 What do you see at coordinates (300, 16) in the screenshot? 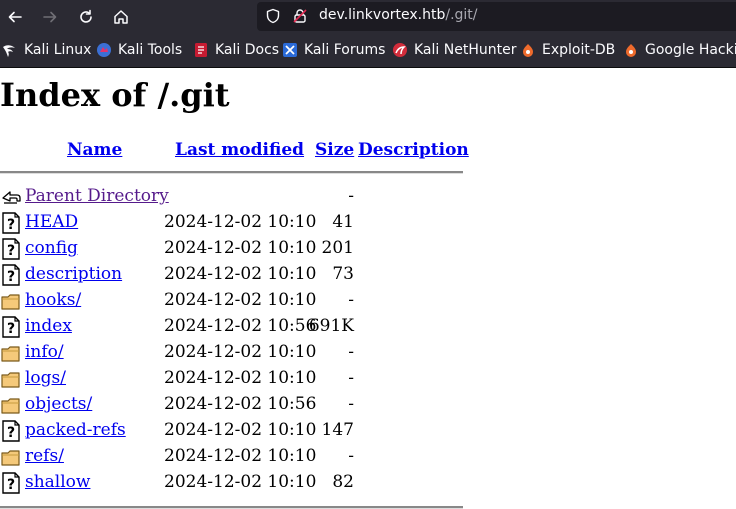
I see `insecure-lock-icon` at bounding box center [300, 16].